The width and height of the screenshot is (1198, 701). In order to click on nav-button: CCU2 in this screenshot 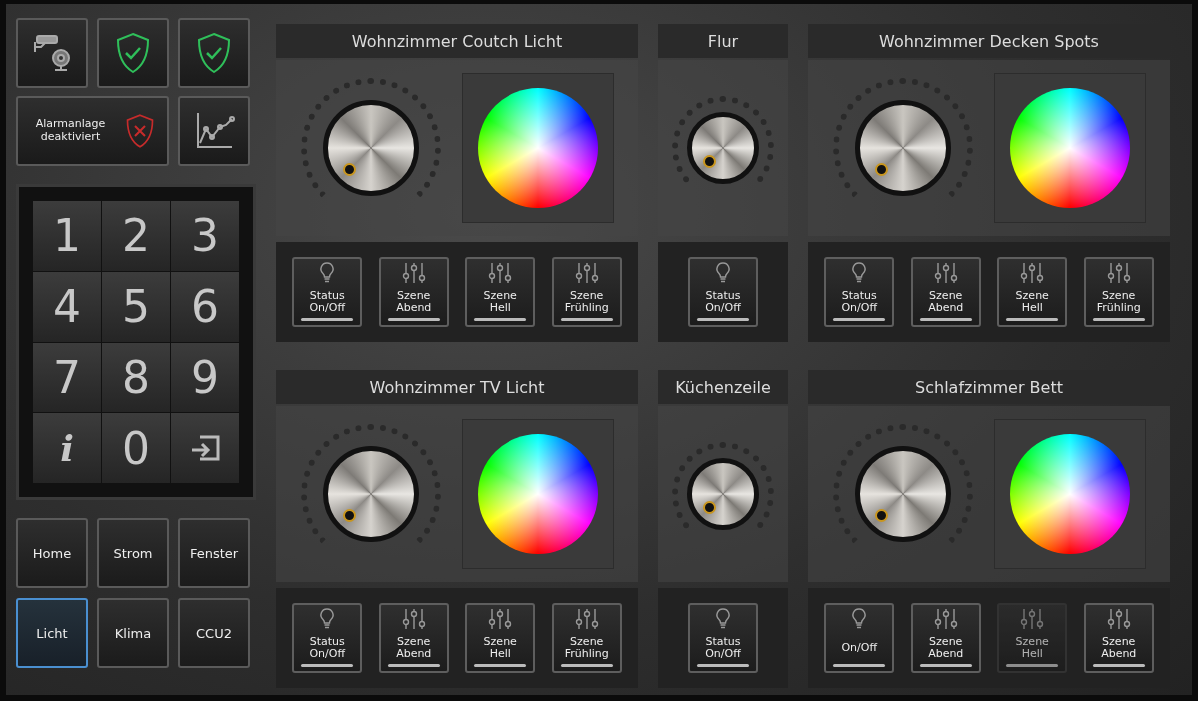, I will do `click(214, 633)`.